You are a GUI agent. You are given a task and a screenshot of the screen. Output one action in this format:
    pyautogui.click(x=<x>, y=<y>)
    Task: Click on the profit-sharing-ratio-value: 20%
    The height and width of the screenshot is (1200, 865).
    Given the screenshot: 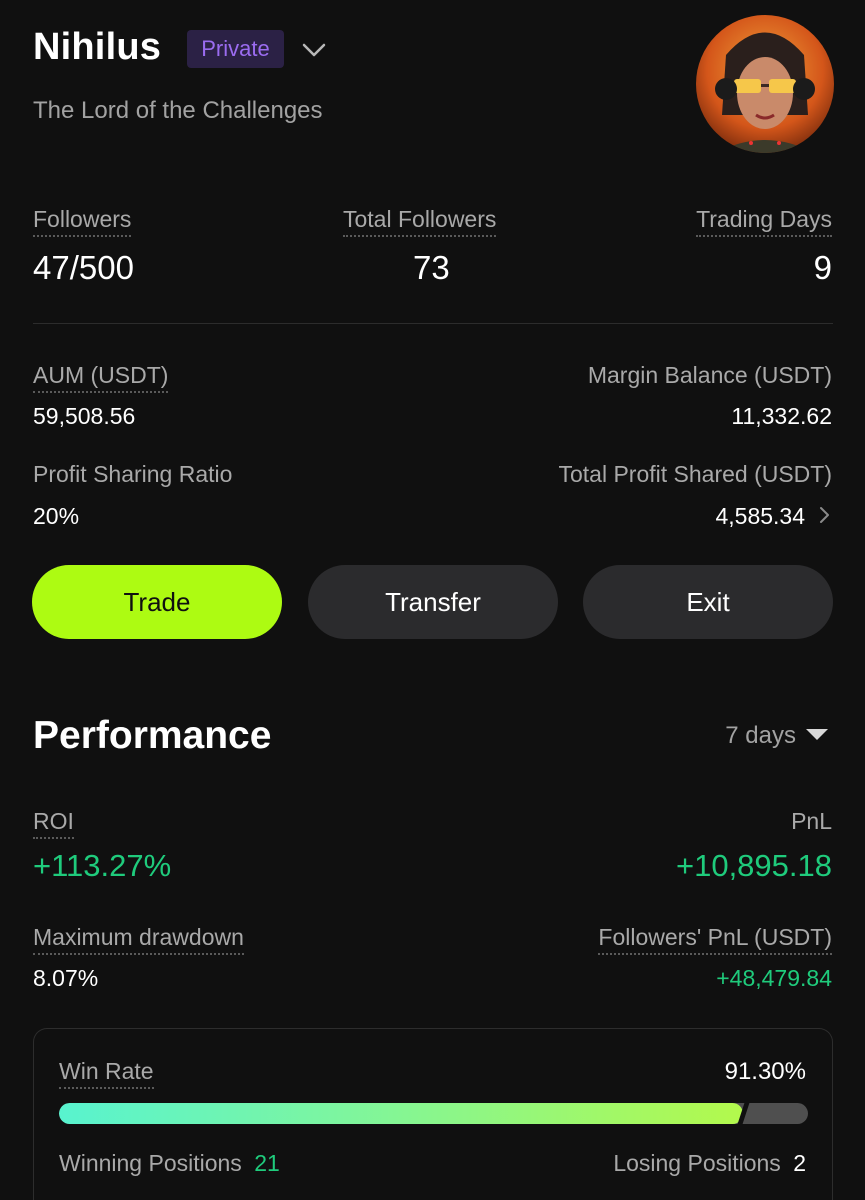 What is the action you would take?
    pyautogui.click(x=56, y=516)
    